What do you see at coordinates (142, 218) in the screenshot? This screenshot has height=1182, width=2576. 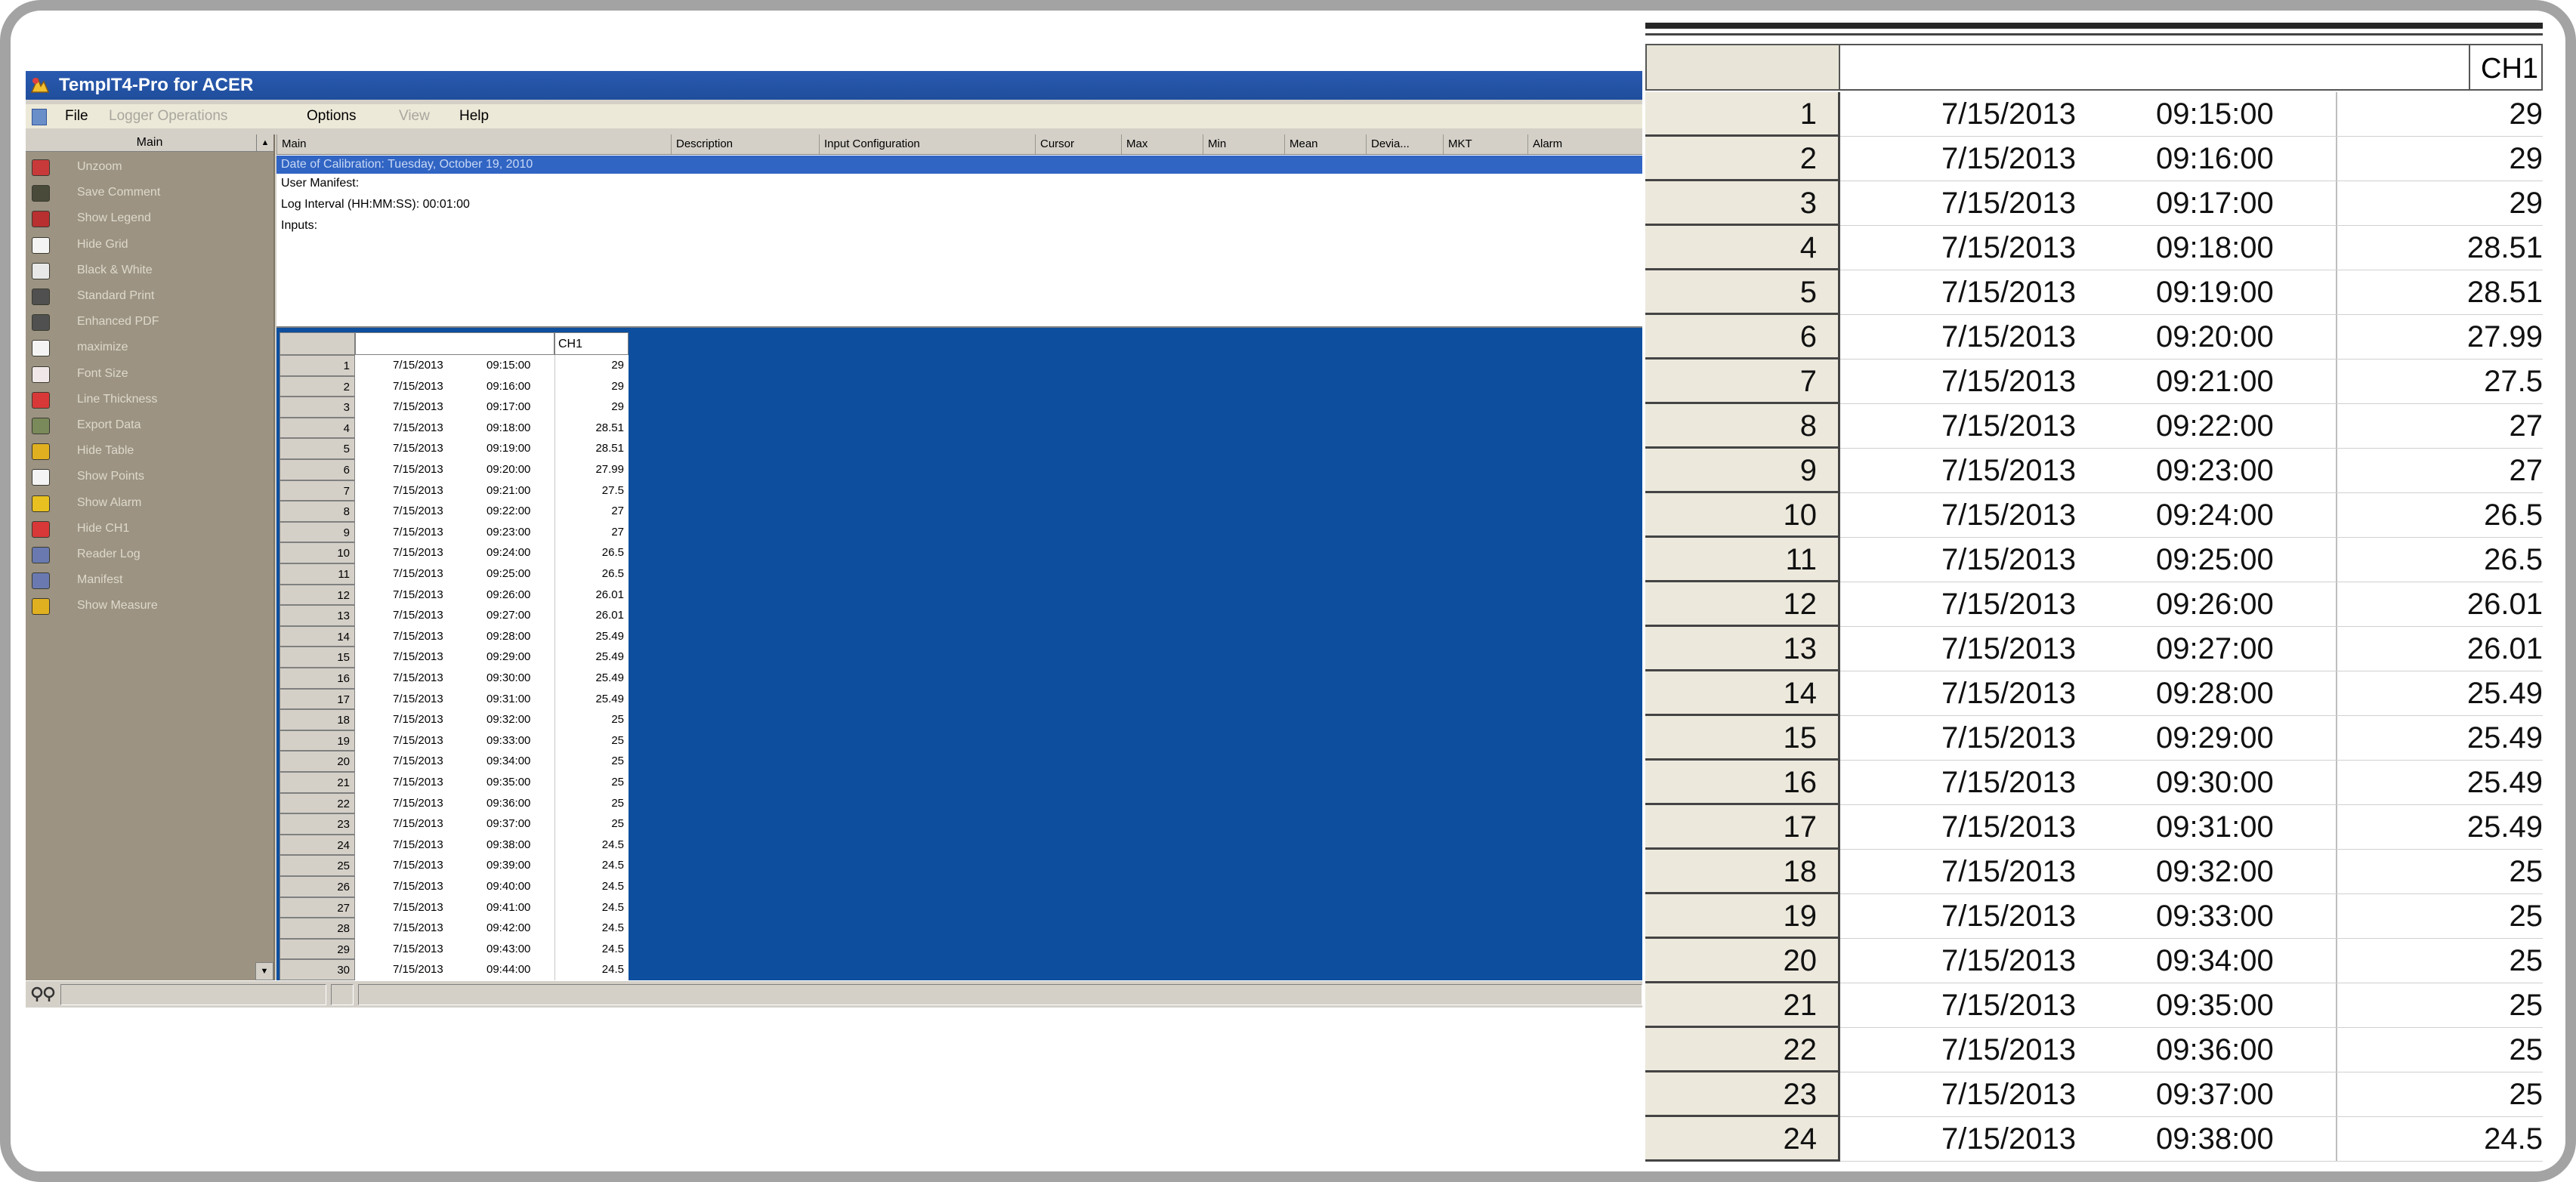 I see `sidebar-item-show-legend: Show Legend` at bounding box center [142, 218].